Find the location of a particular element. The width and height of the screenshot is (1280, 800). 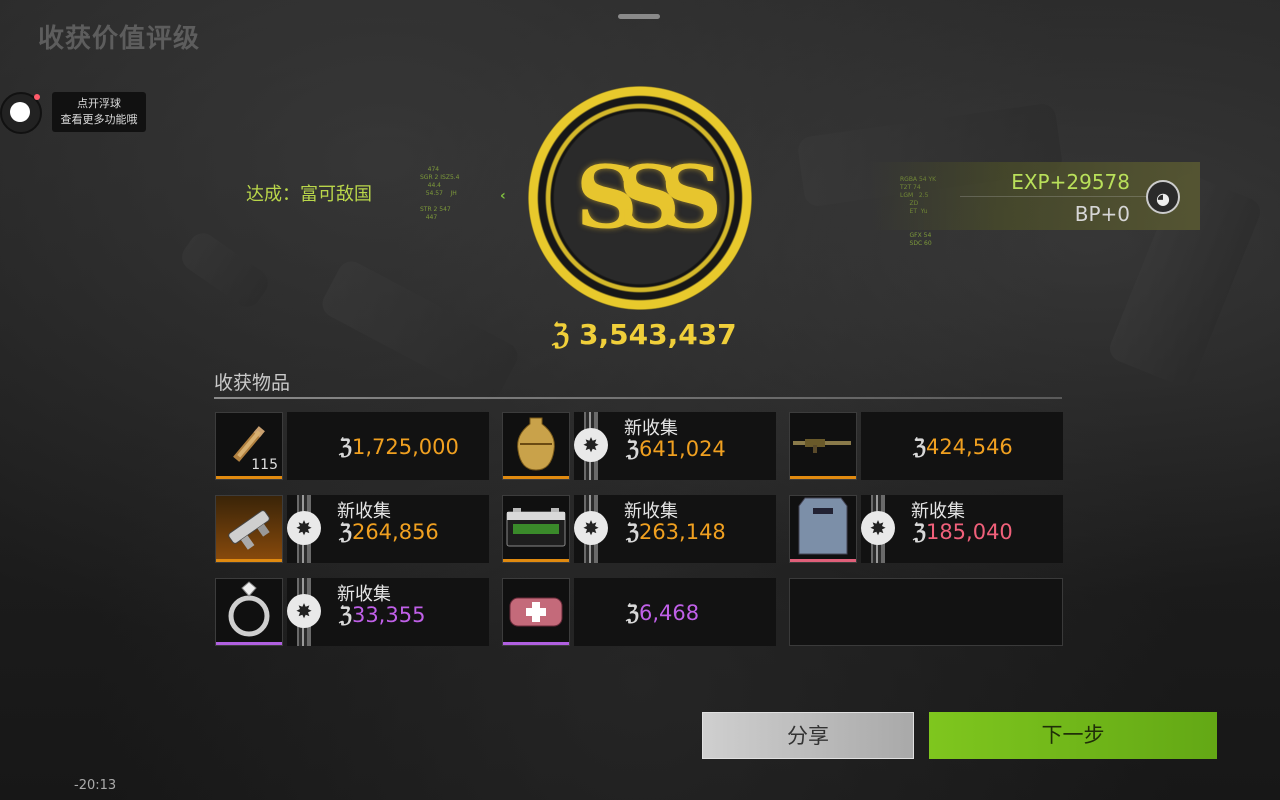

vase-icon is located at coordinates (536, 446).